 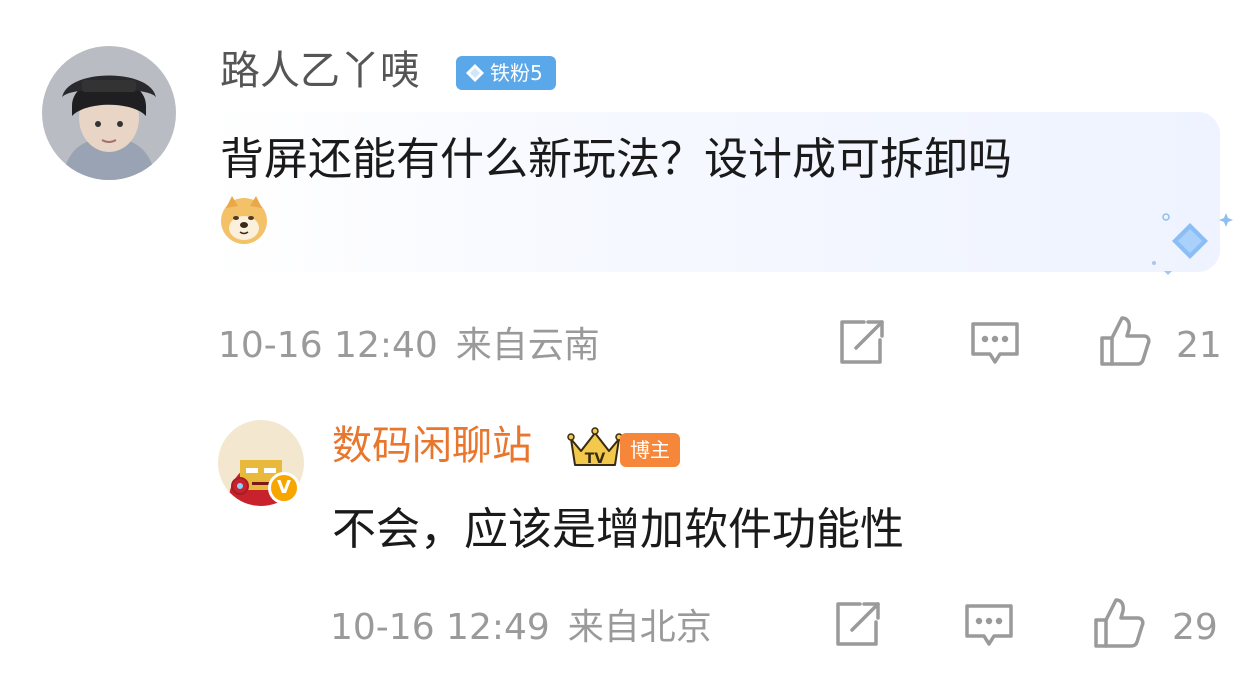 I want to click on username: 路人乙丫咦, so click(x=320, y=71).